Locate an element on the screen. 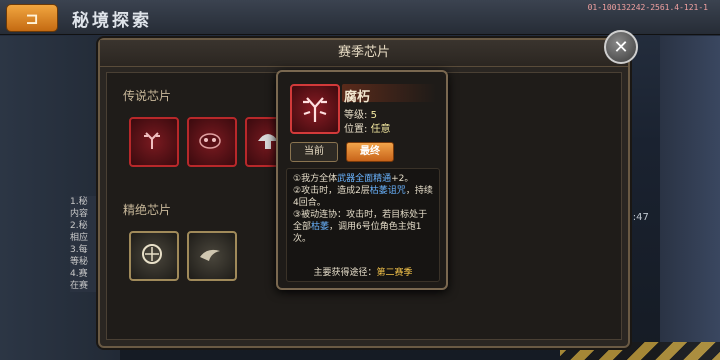 The width and height of the screenshot is (720, 360). back-arrow-icon: ⊐ is located at coordinates (32, 18).